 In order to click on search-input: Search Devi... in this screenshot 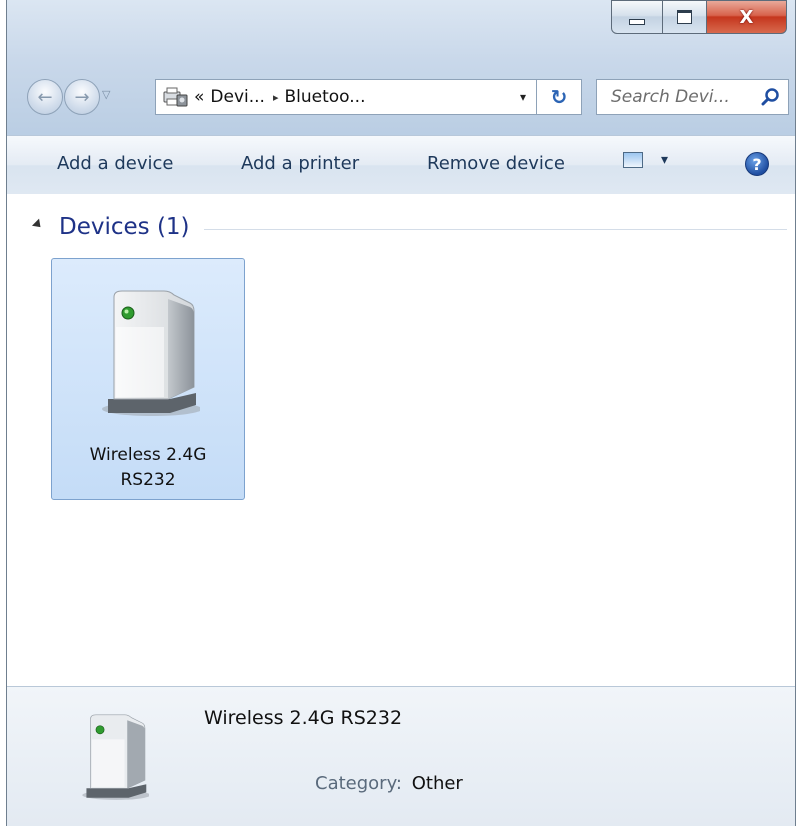, I will do `click(692, 97)`.